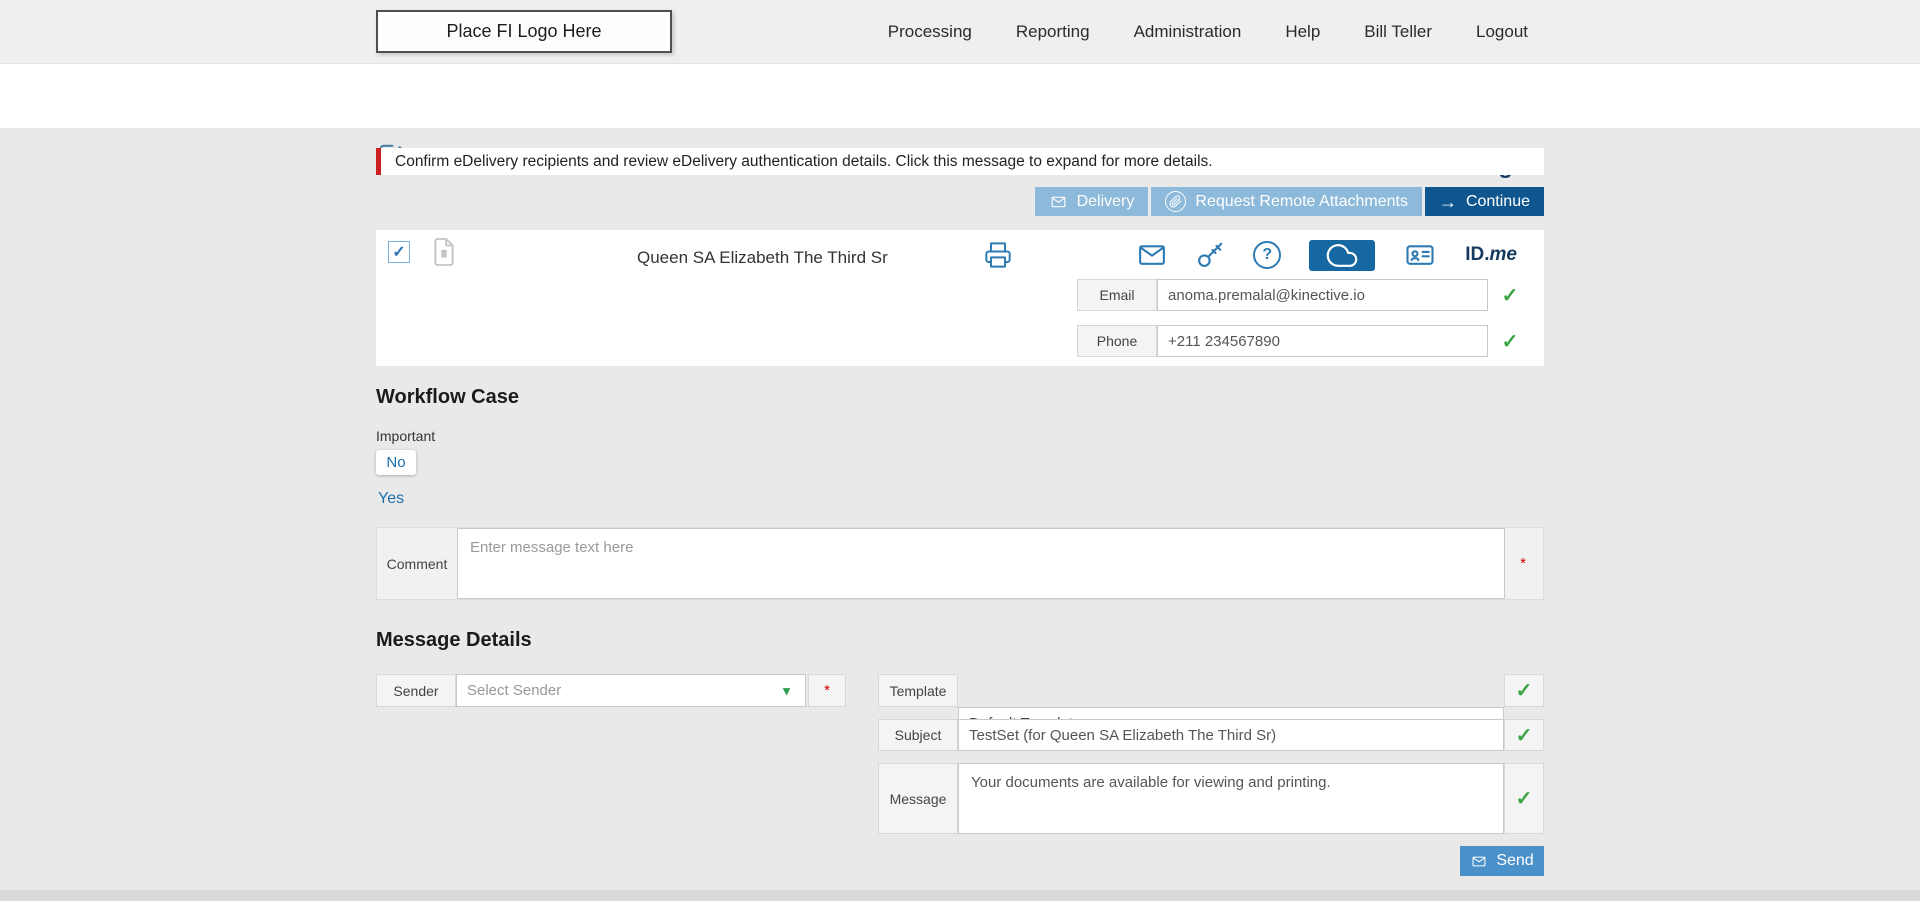 The width and height of the screenshot is (1920, 901). What do you see at coordinates (1510, 295) in the screenshot?
I see `email-valid-check-icon: ✓` at bounding box center [1510, 295].